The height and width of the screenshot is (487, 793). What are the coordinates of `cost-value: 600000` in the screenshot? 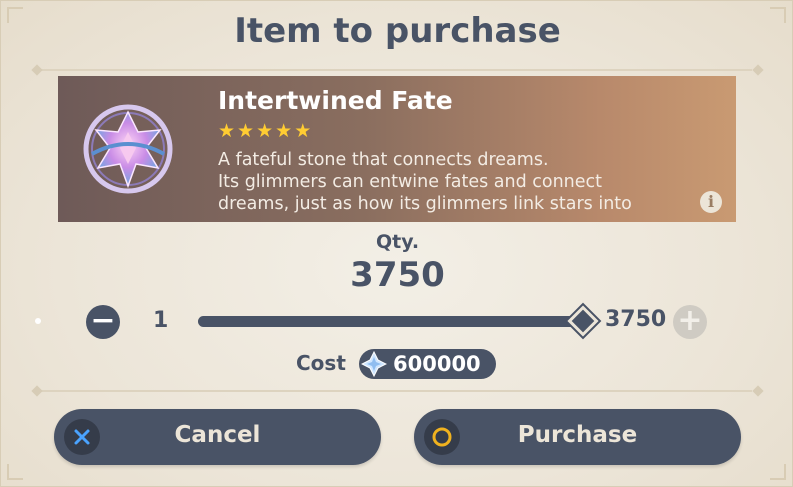 It's located at (437, 364).